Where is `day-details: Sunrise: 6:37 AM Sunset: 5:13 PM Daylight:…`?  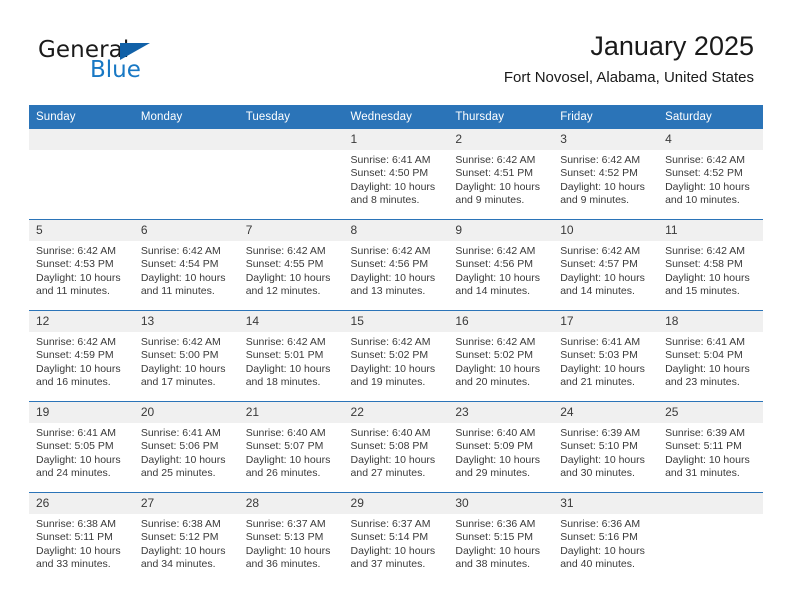
day-details: Sunrise: 6:37 AM Sunset: 5:13 PM Daylight:… is located at coordinates (291, 543).